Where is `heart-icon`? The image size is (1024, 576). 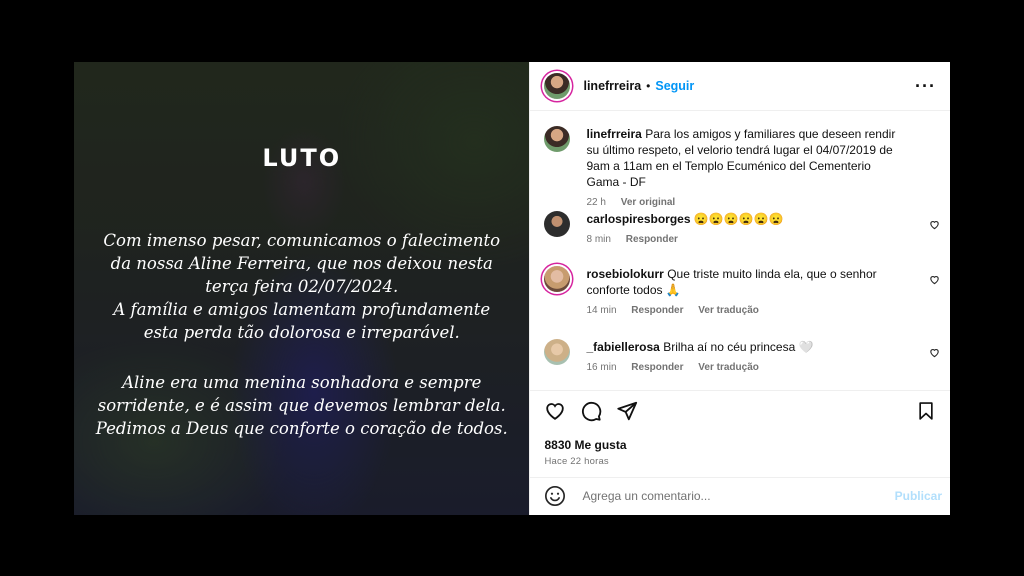 heart-icon is located at coordinates (555, 411).